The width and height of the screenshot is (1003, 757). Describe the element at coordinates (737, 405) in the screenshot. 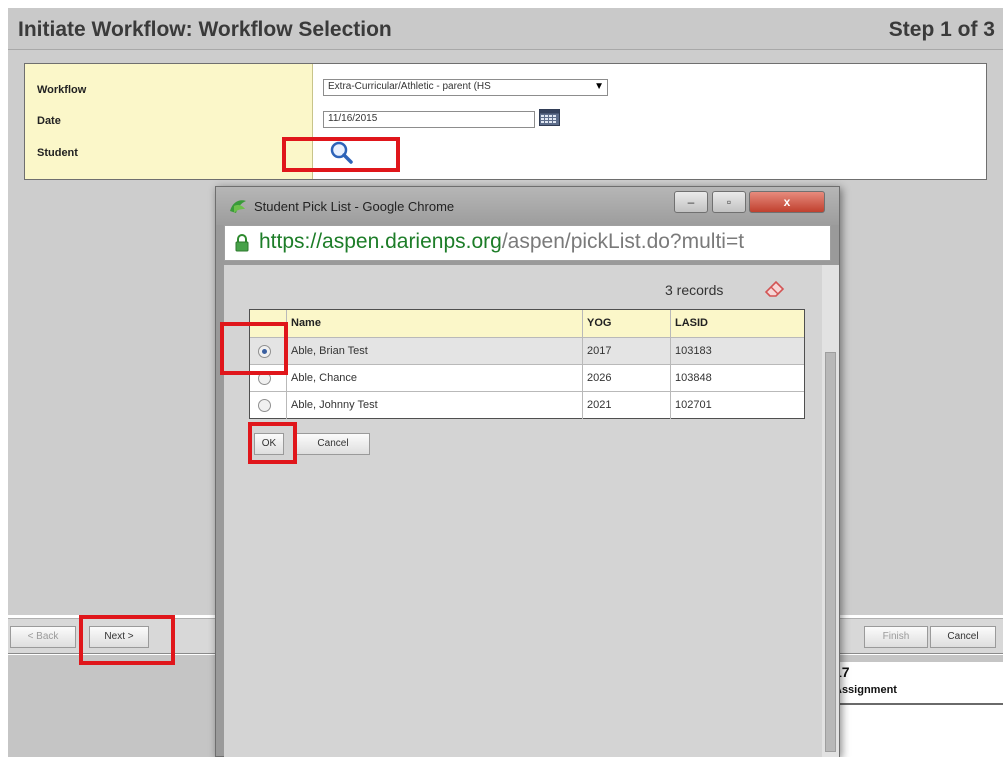

I see `student-lasid: 102701` at that location.